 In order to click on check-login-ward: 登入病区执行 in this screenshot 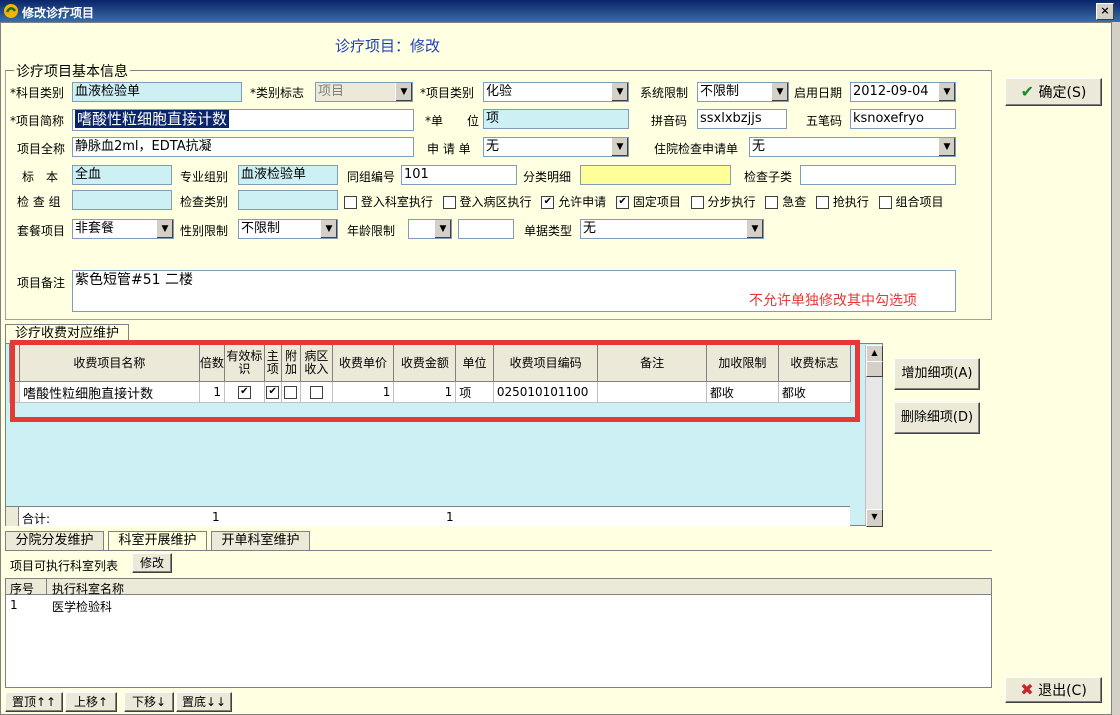, I will do `click(487, 202)`.